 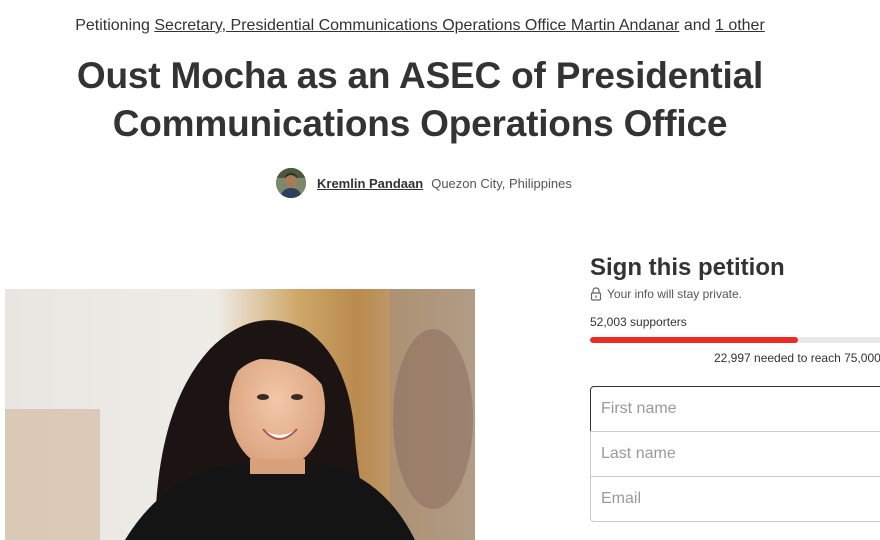 What do you see at coordinates (740, 25) in the screenshot?
I see `target-link-other: 1 other` at bounding box center [740, 25].